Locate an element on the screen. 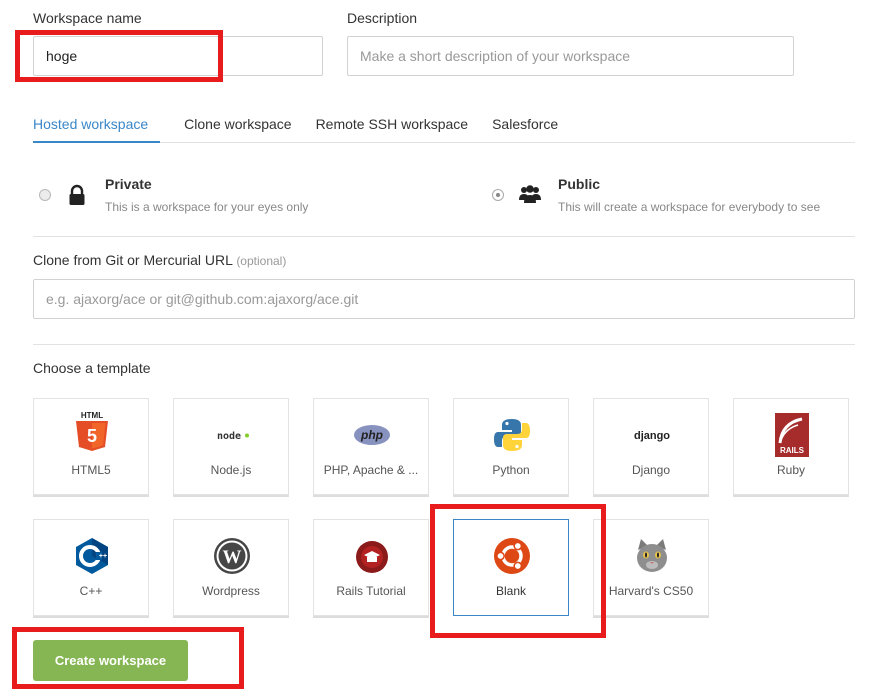 The width and height of the screenshot is (886, 700). template-label: Django is located at coordinates (651, 470).